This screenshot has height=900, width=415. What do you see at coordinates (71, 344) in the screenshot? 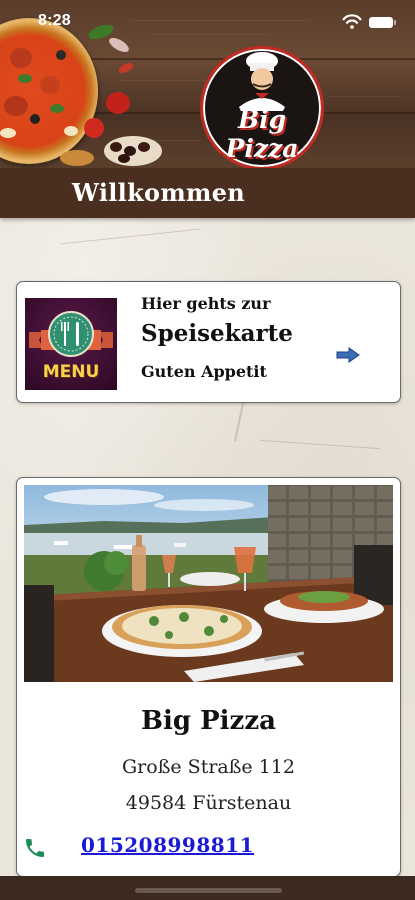
I see `menu-thumbnail: MENU` at bounding box center [71, 344].